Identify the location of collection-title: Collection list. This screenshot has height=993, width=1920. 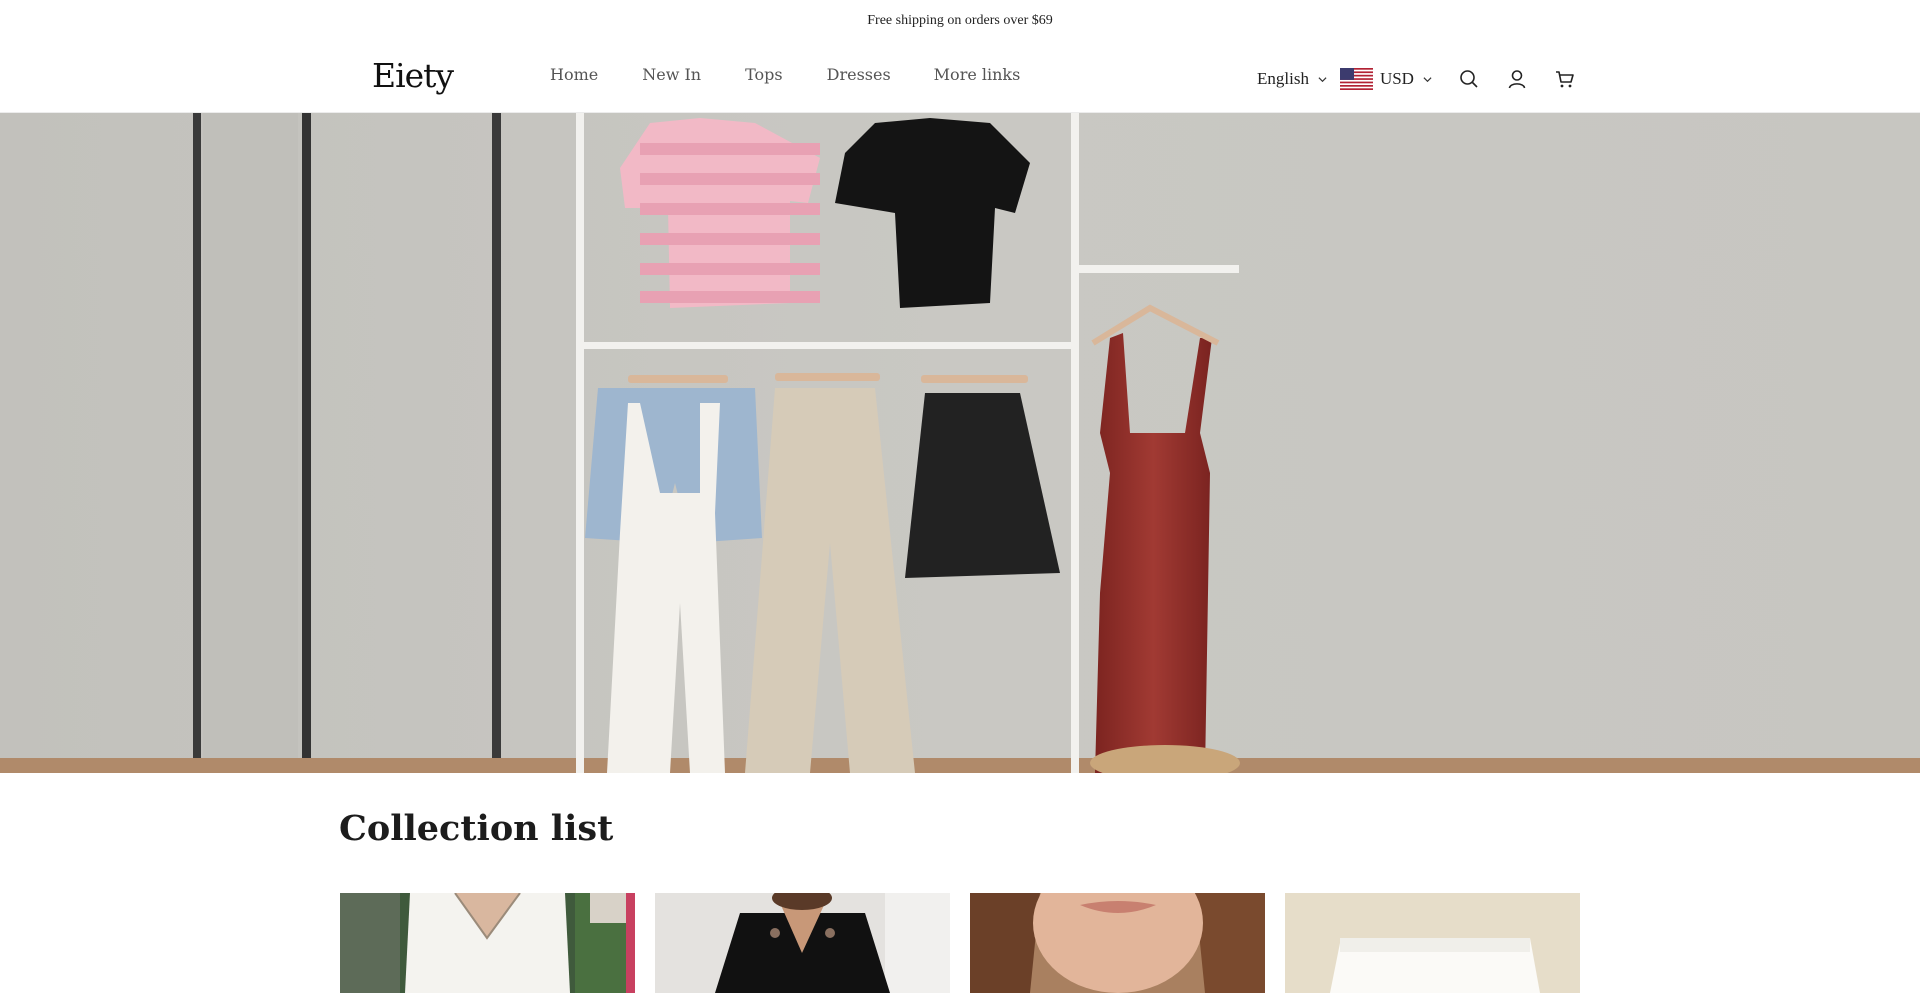
(476, 828).